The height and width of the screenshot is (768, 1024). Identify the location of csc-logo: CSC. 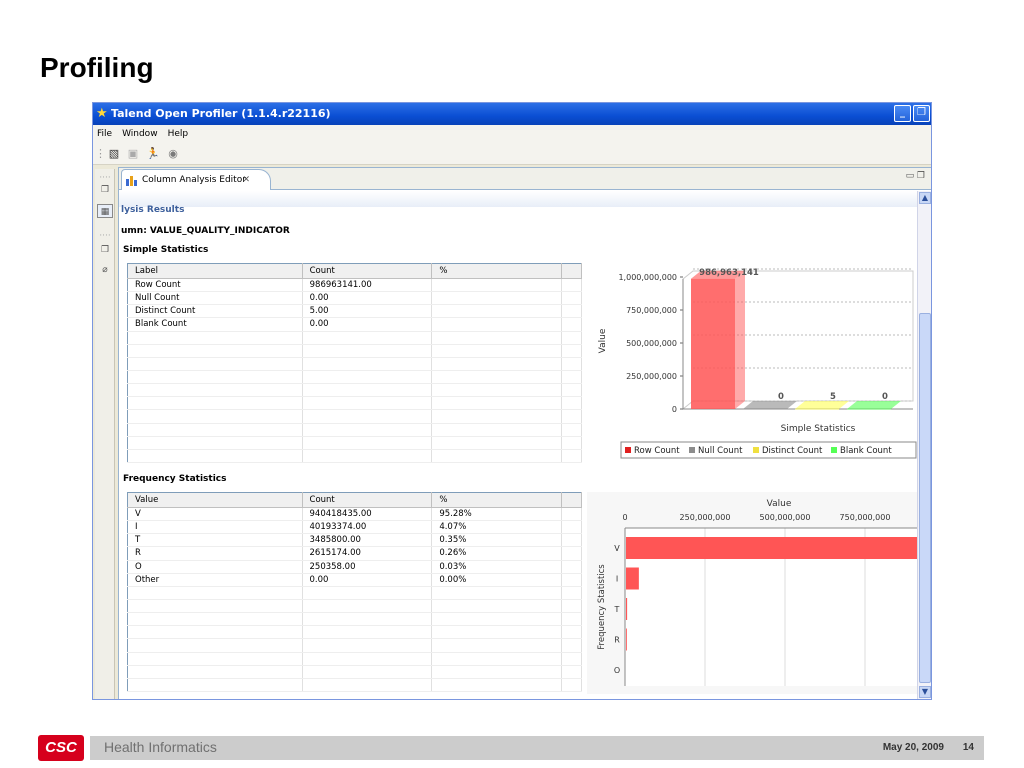
(61, 748).